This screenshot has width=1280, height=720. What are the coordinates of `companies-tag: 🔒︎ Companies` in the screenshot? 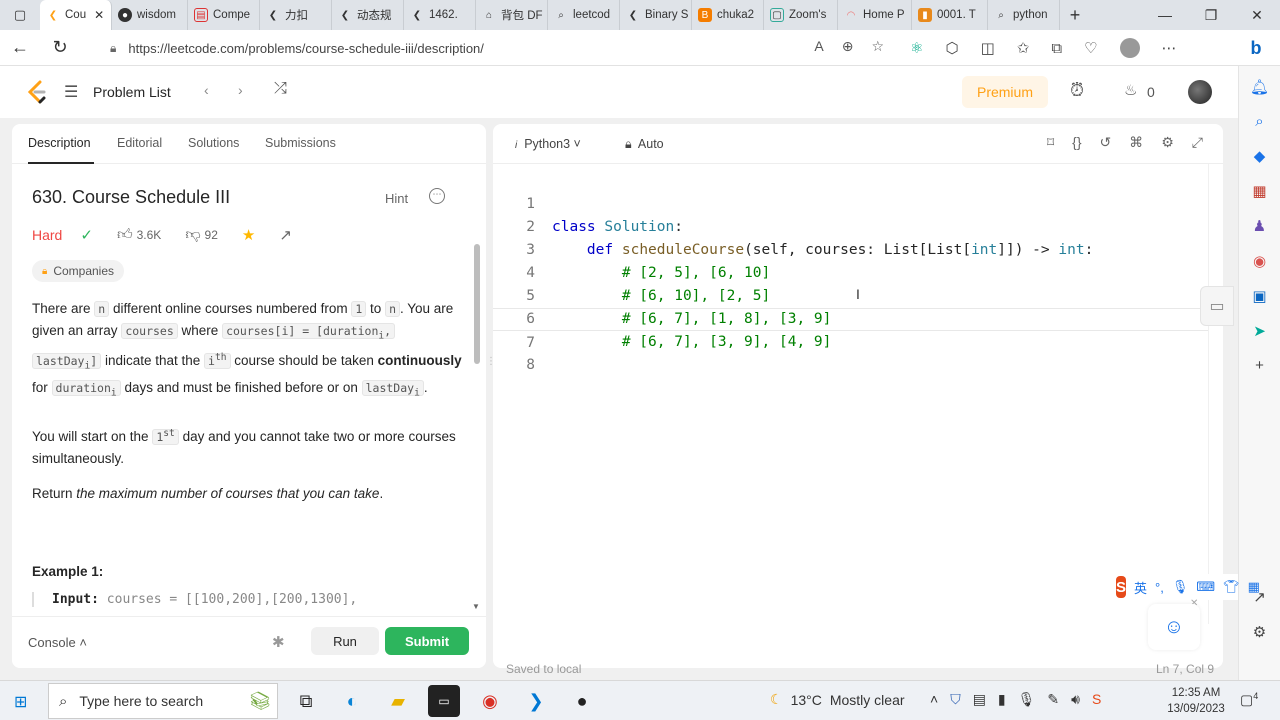 It's located at (78, 271).